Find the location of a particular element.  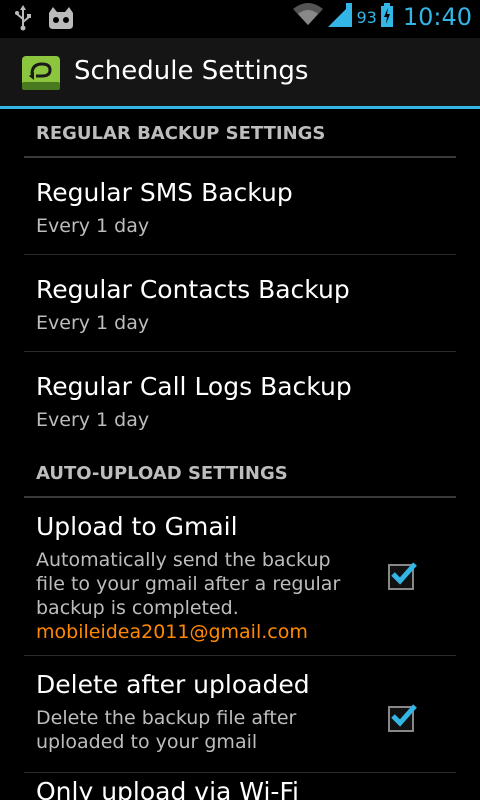

summary-line: Delete the backup file after is located at coordinates (166, 718).